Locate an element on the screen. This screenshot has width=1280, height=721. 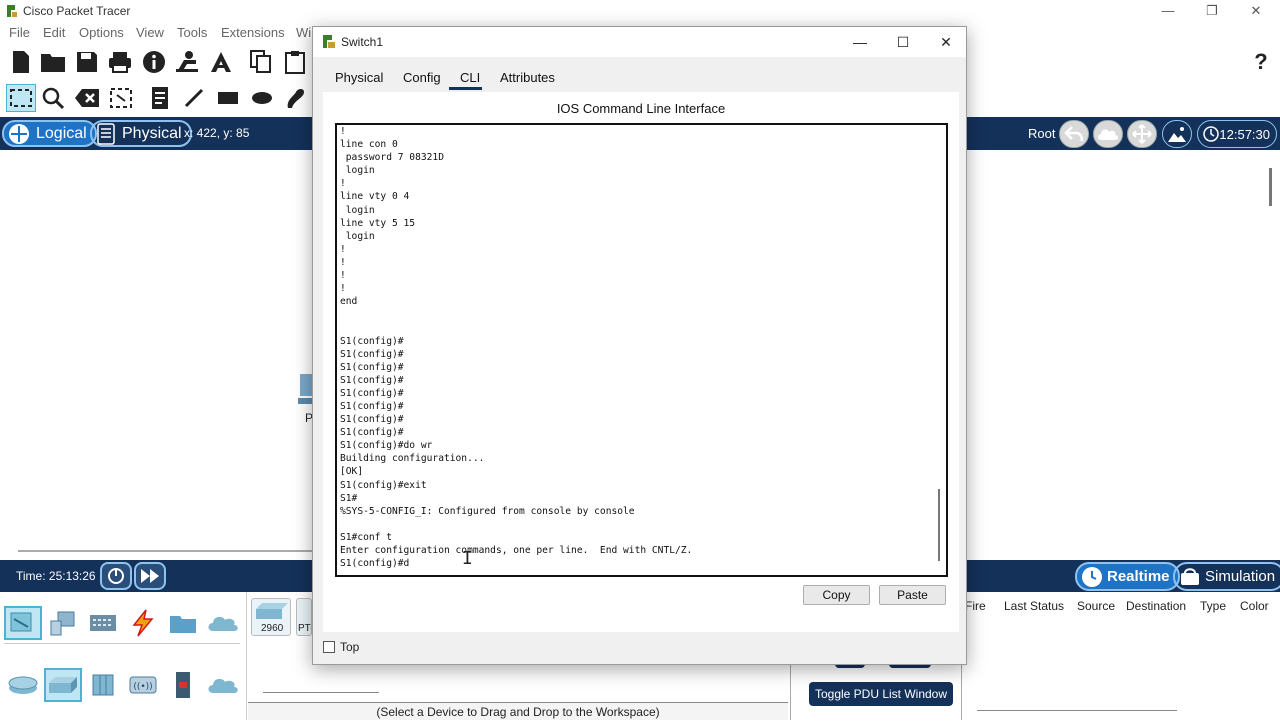
tab-cli: CLI is located at coordinates (466, 80).